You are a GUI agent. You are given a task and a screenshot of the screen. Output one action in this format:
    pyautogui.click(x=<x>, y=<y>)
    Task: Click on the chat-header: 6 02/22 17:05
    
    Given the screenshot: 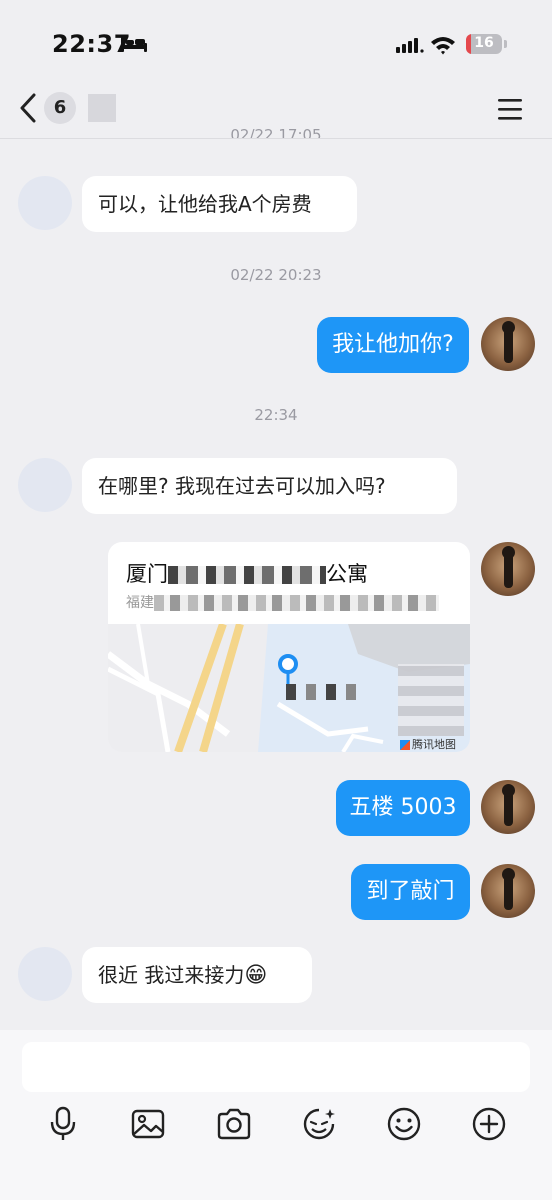 What is the action you would take?
    pyautogui.click(x=276, y=114)
    